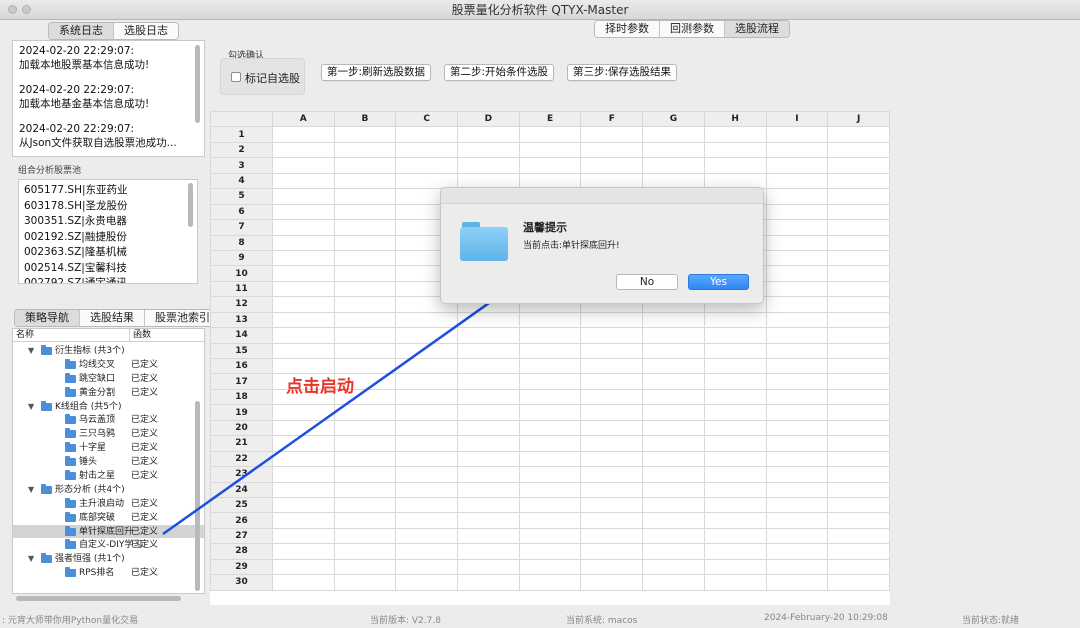 This screenshot has width=1080, height=628. Describe the element at coordinates (545, 227) in the screenshot. I see `dialog-title: 温馨提示` at that location.